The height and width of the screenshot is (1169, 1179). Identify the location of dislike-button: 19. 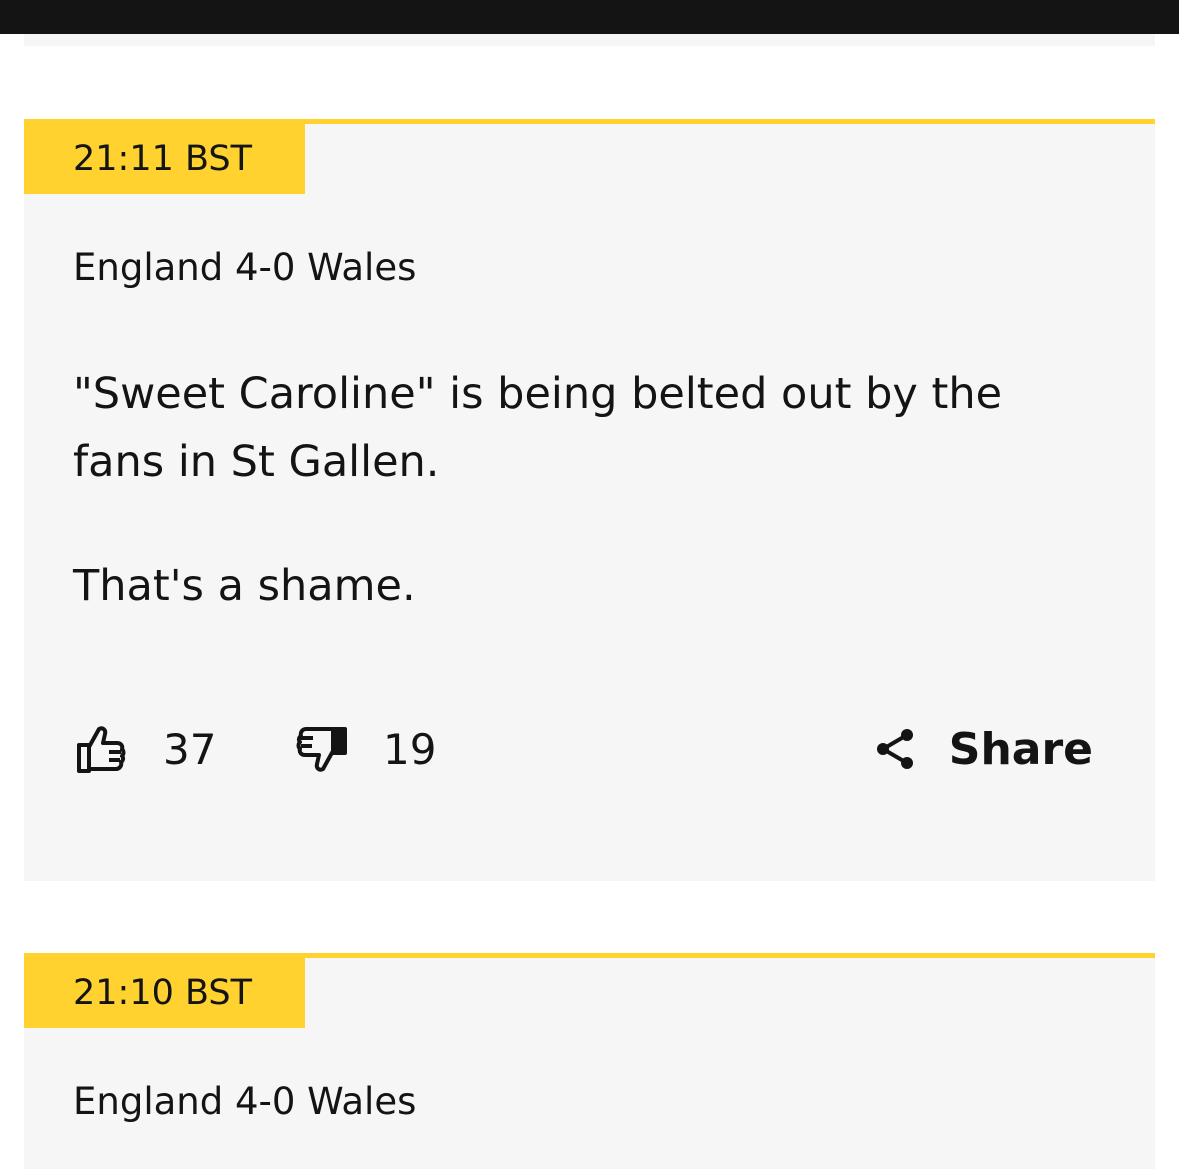
(364, 749).